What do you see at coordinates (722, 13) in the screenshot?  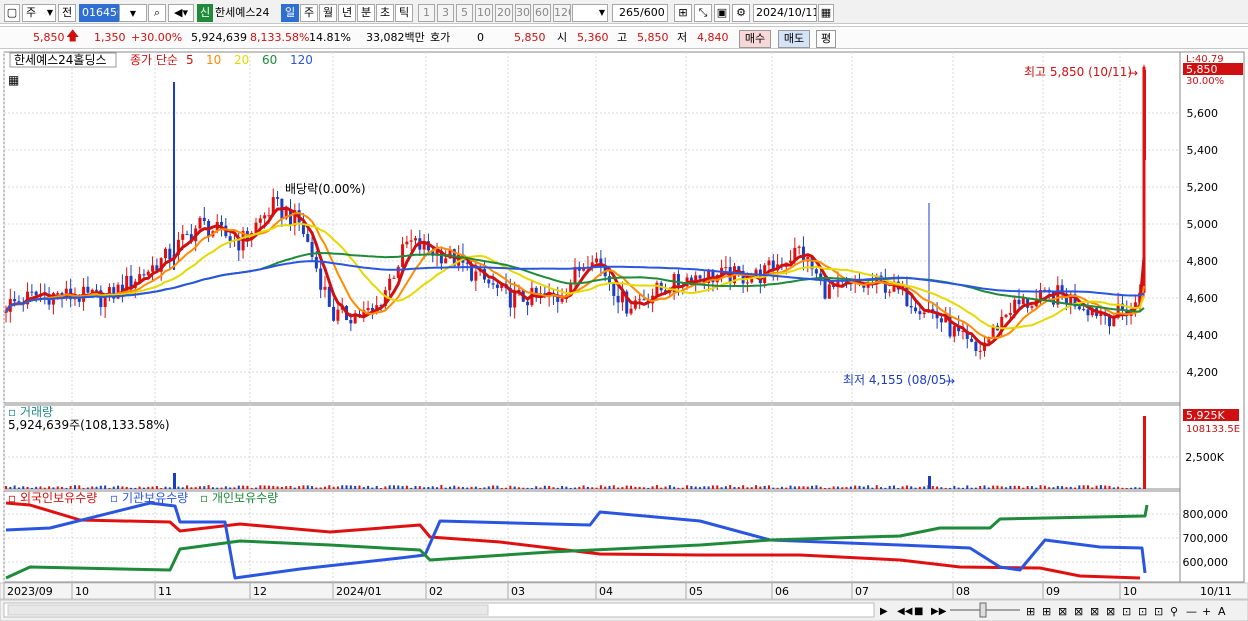 I see `save-icon: ▣` at bounding box center [722, 13].